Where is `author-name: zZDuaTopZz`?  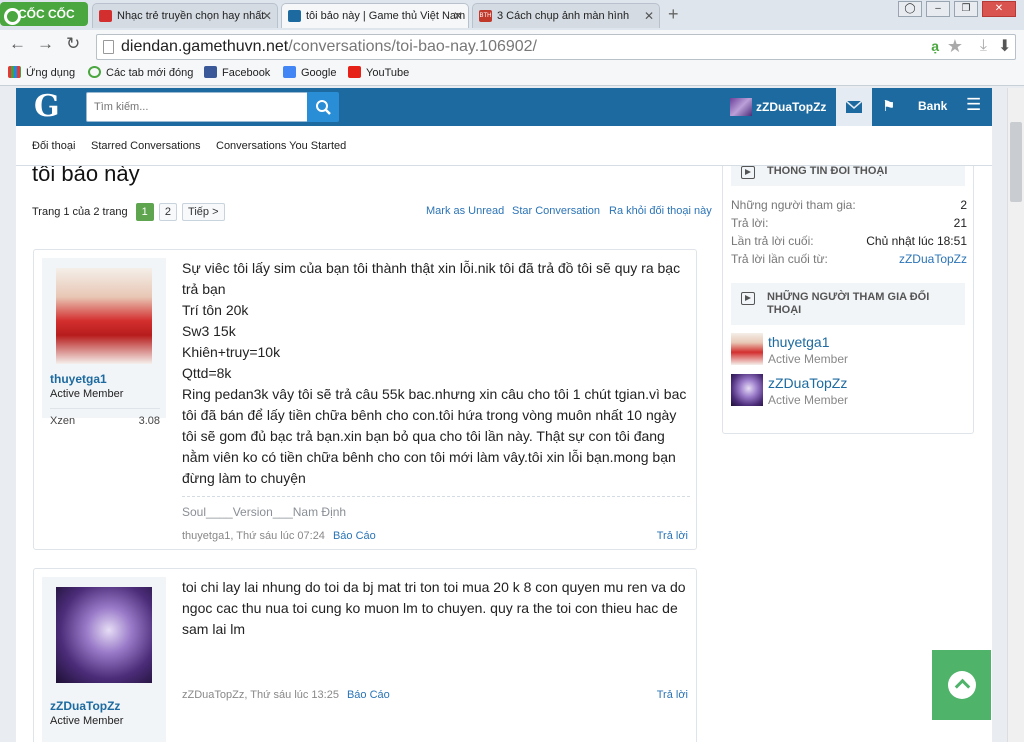
author-name: zZDuaTopZz is located at coordinates (85, 706).